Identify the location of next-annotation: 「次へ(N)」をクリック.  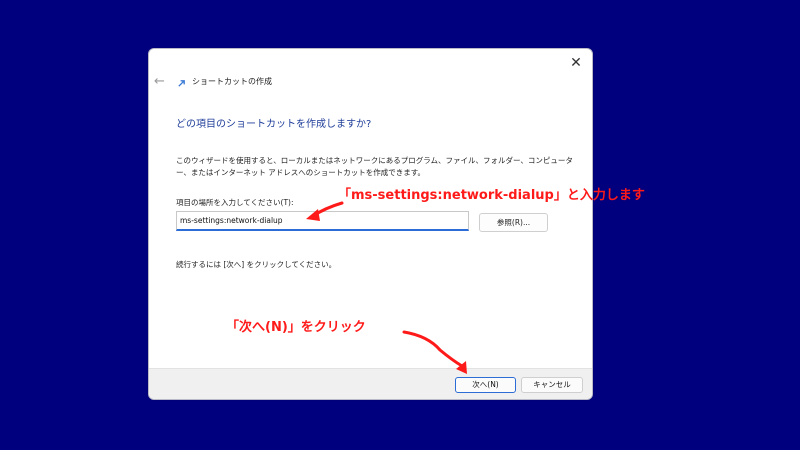
(296, 327).